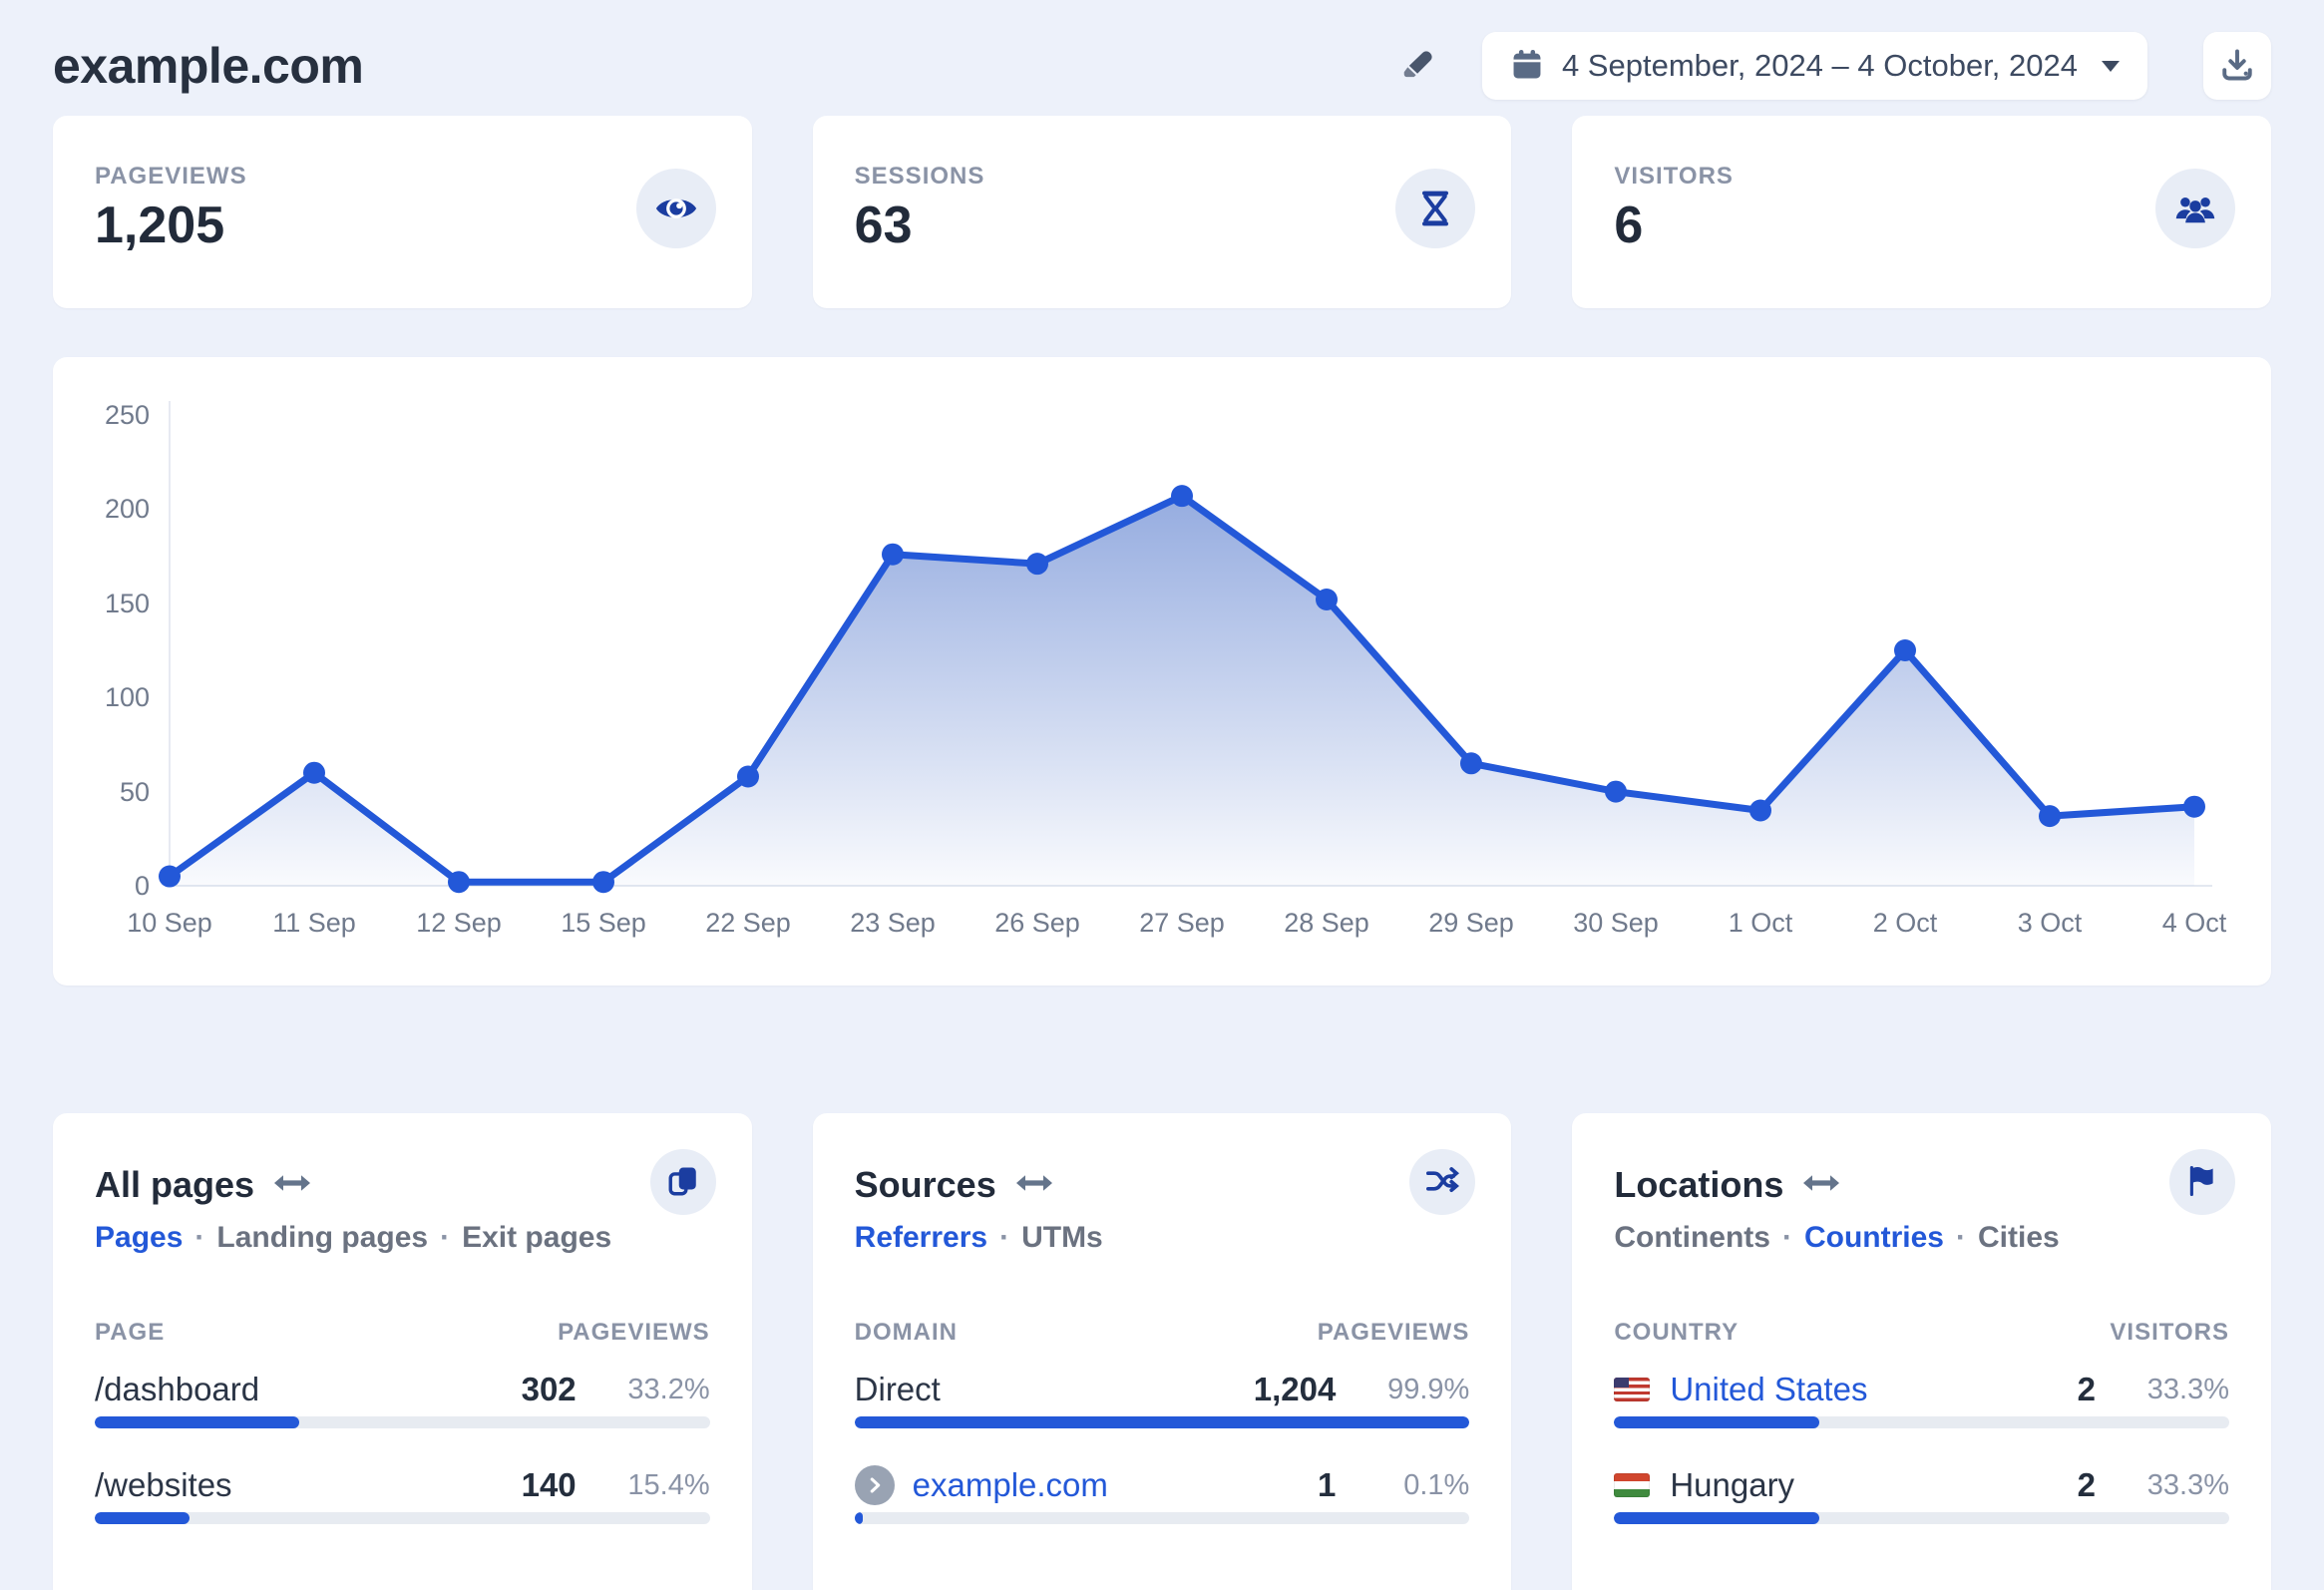 Image resolution: width=2324 pixels, height=1590 pixels. What do you see at coordinates (1327, 1484) in the screenshot?
I see `row-value: 1` at bounding box center [1327, 1484].